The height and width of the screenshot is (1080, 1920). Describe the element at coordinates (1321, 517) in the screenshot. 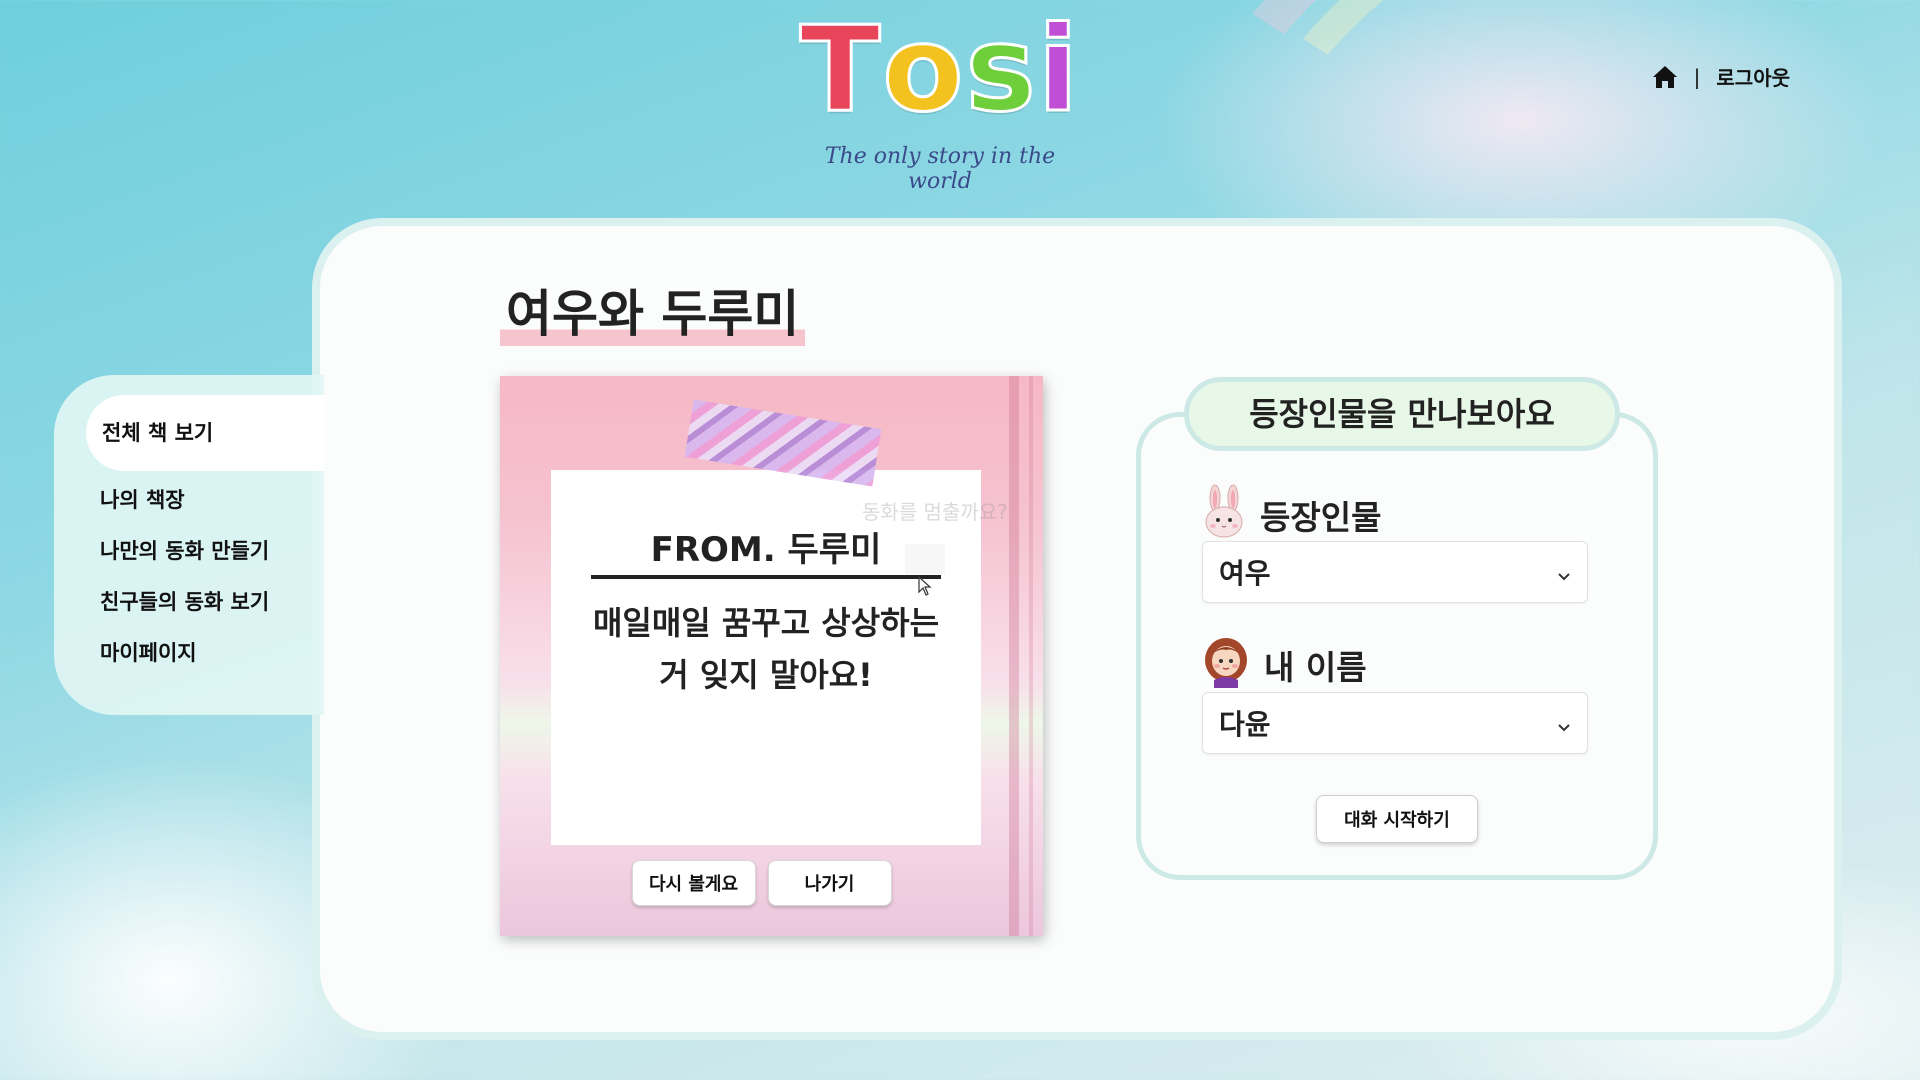

I see `character-label-text: 등장인물` at that location.